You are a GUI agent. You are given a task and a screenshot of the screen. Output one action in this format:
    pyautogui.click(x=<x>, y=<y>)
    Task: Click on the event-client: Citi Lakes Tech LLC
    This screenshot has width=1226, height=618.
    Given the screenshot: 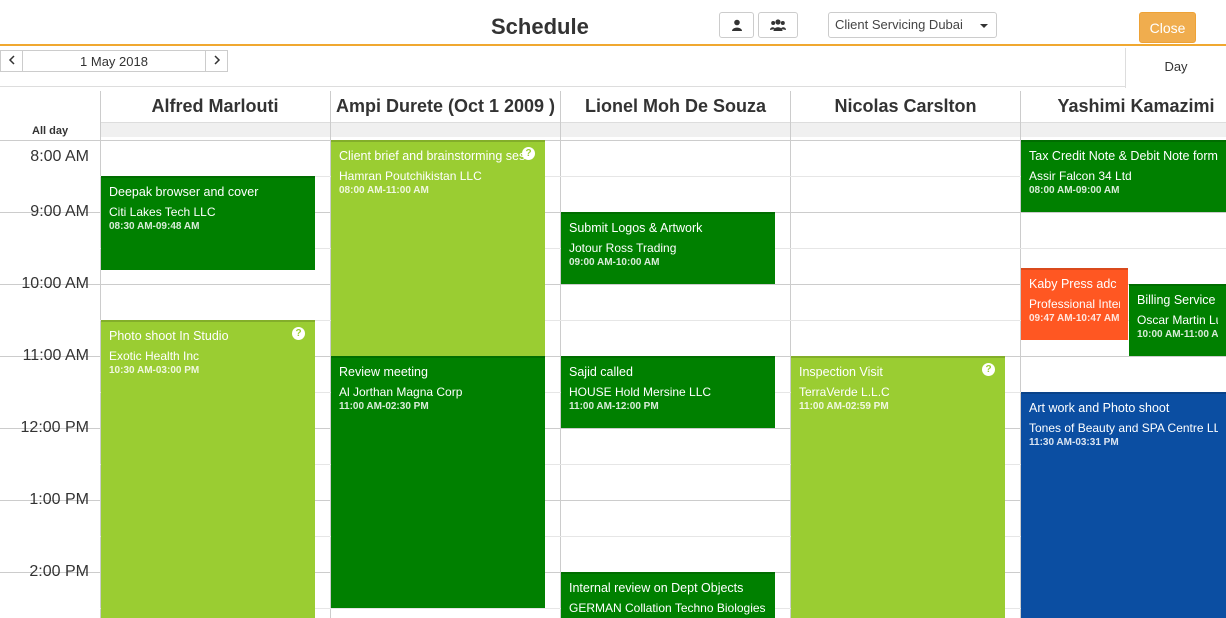 What is the action you would take?
    pyautogui.click(x=162, y=212)
    